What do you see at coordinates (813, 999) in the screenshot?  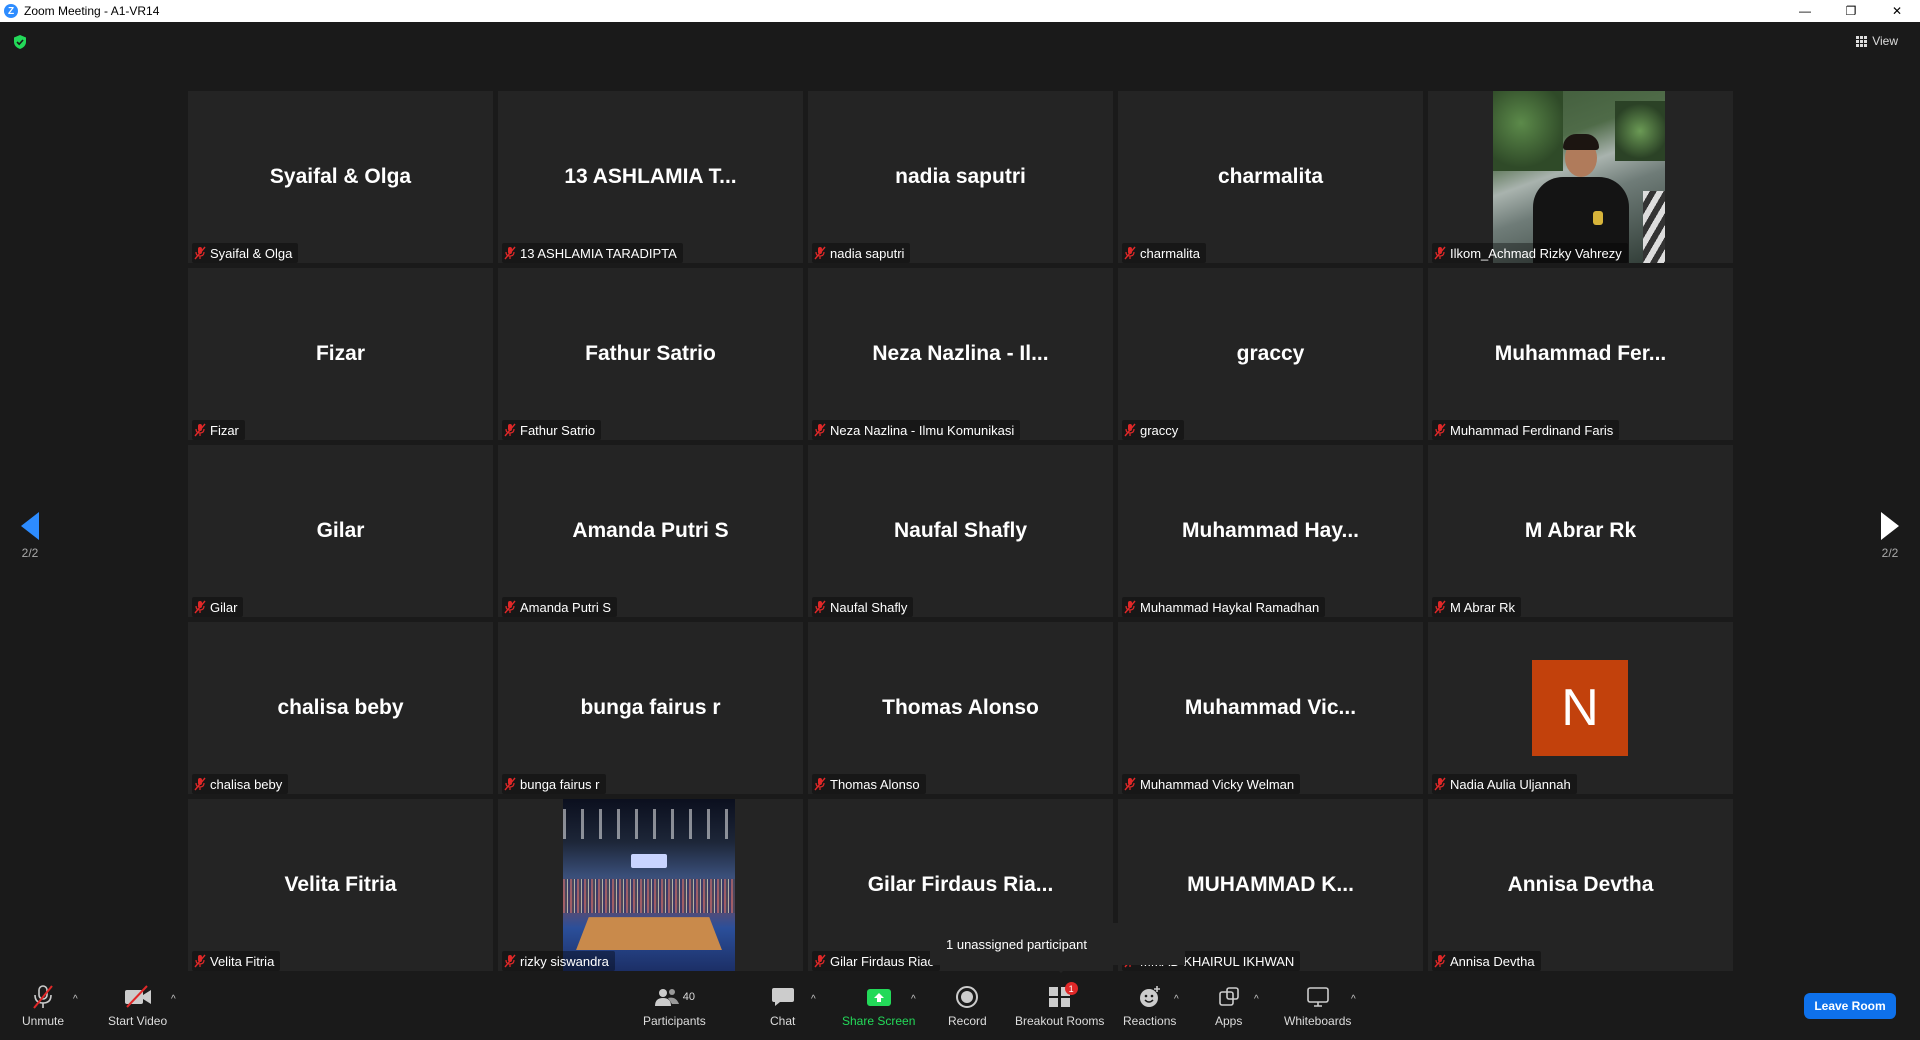 I see `chat-options-caret-icon: ^` at bounding box center [813, 999].